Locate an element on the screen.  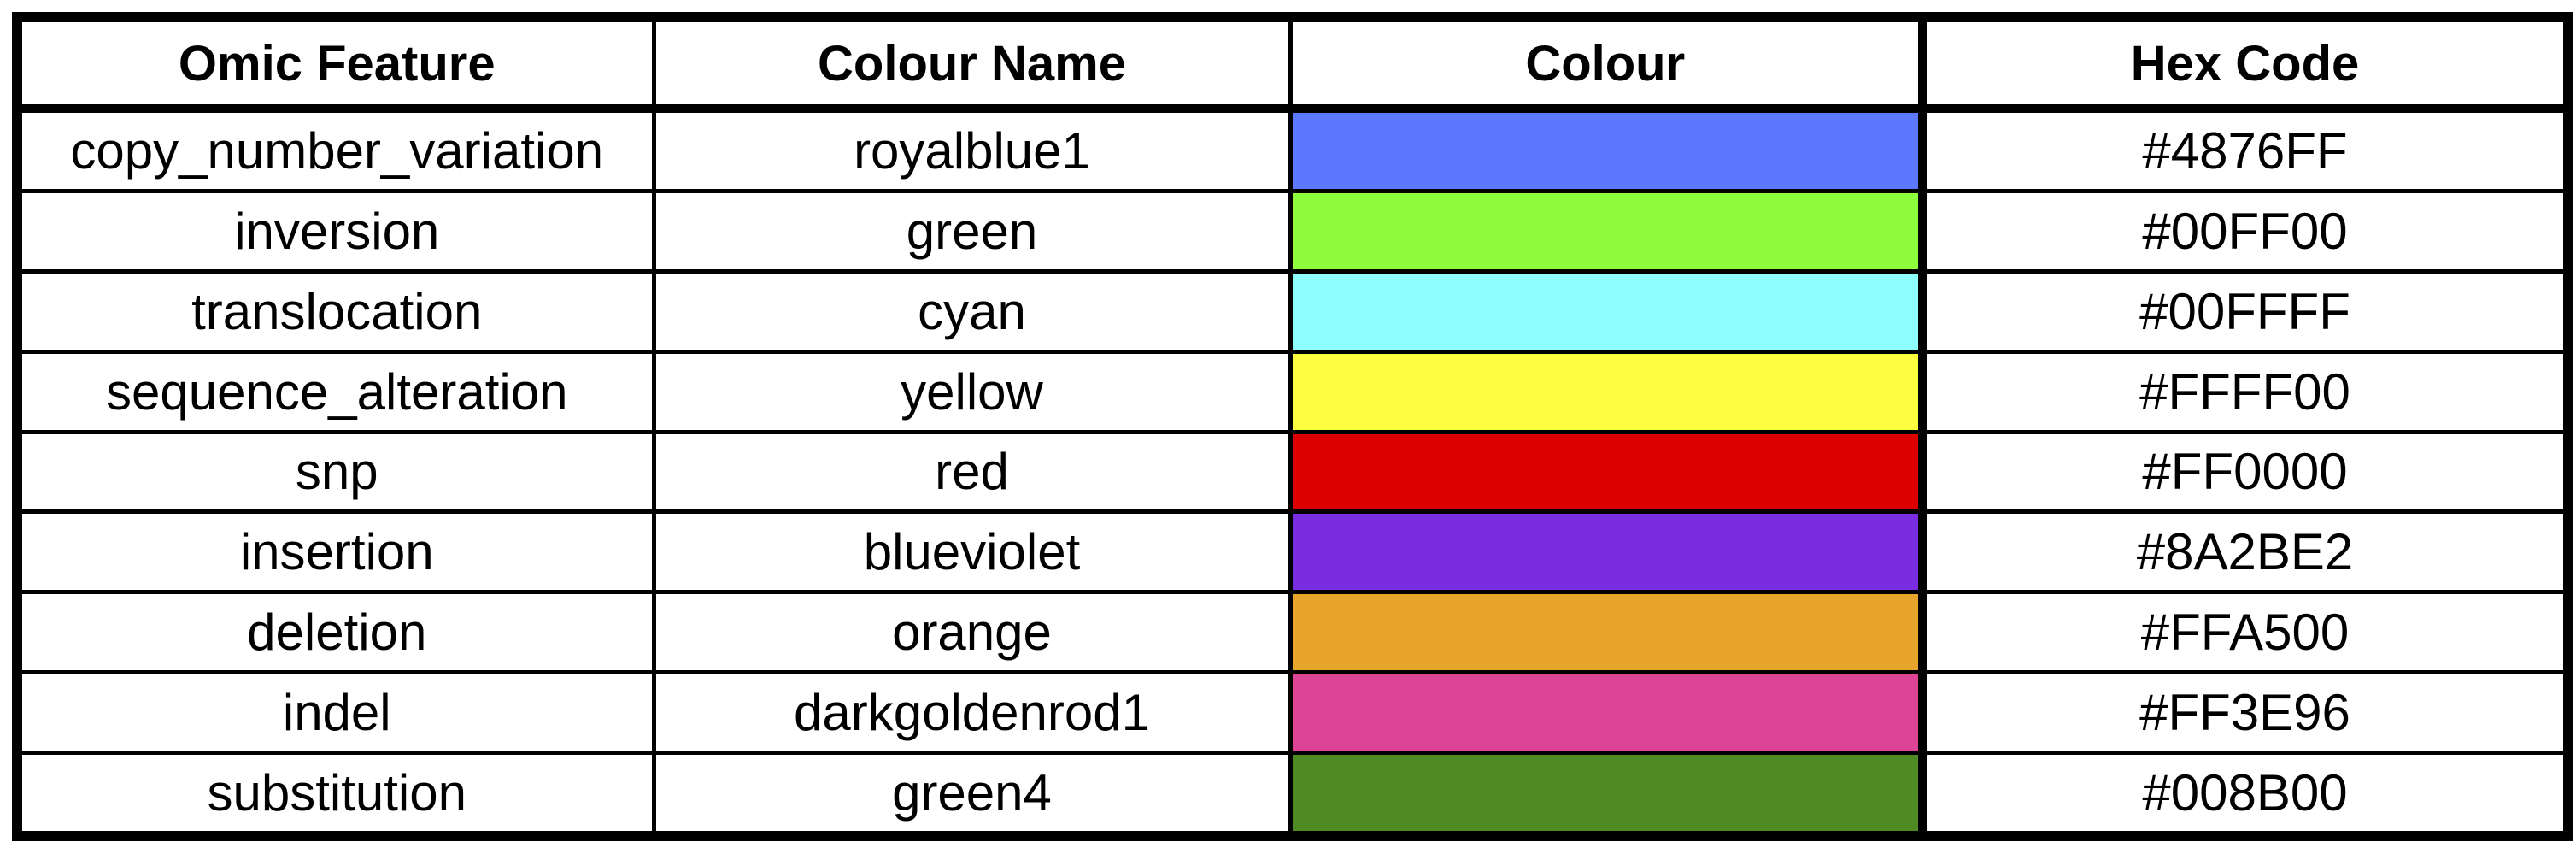
table-header: Omic Feature Colour Name Colour Hex Code is located at coordinates (1293, 64).